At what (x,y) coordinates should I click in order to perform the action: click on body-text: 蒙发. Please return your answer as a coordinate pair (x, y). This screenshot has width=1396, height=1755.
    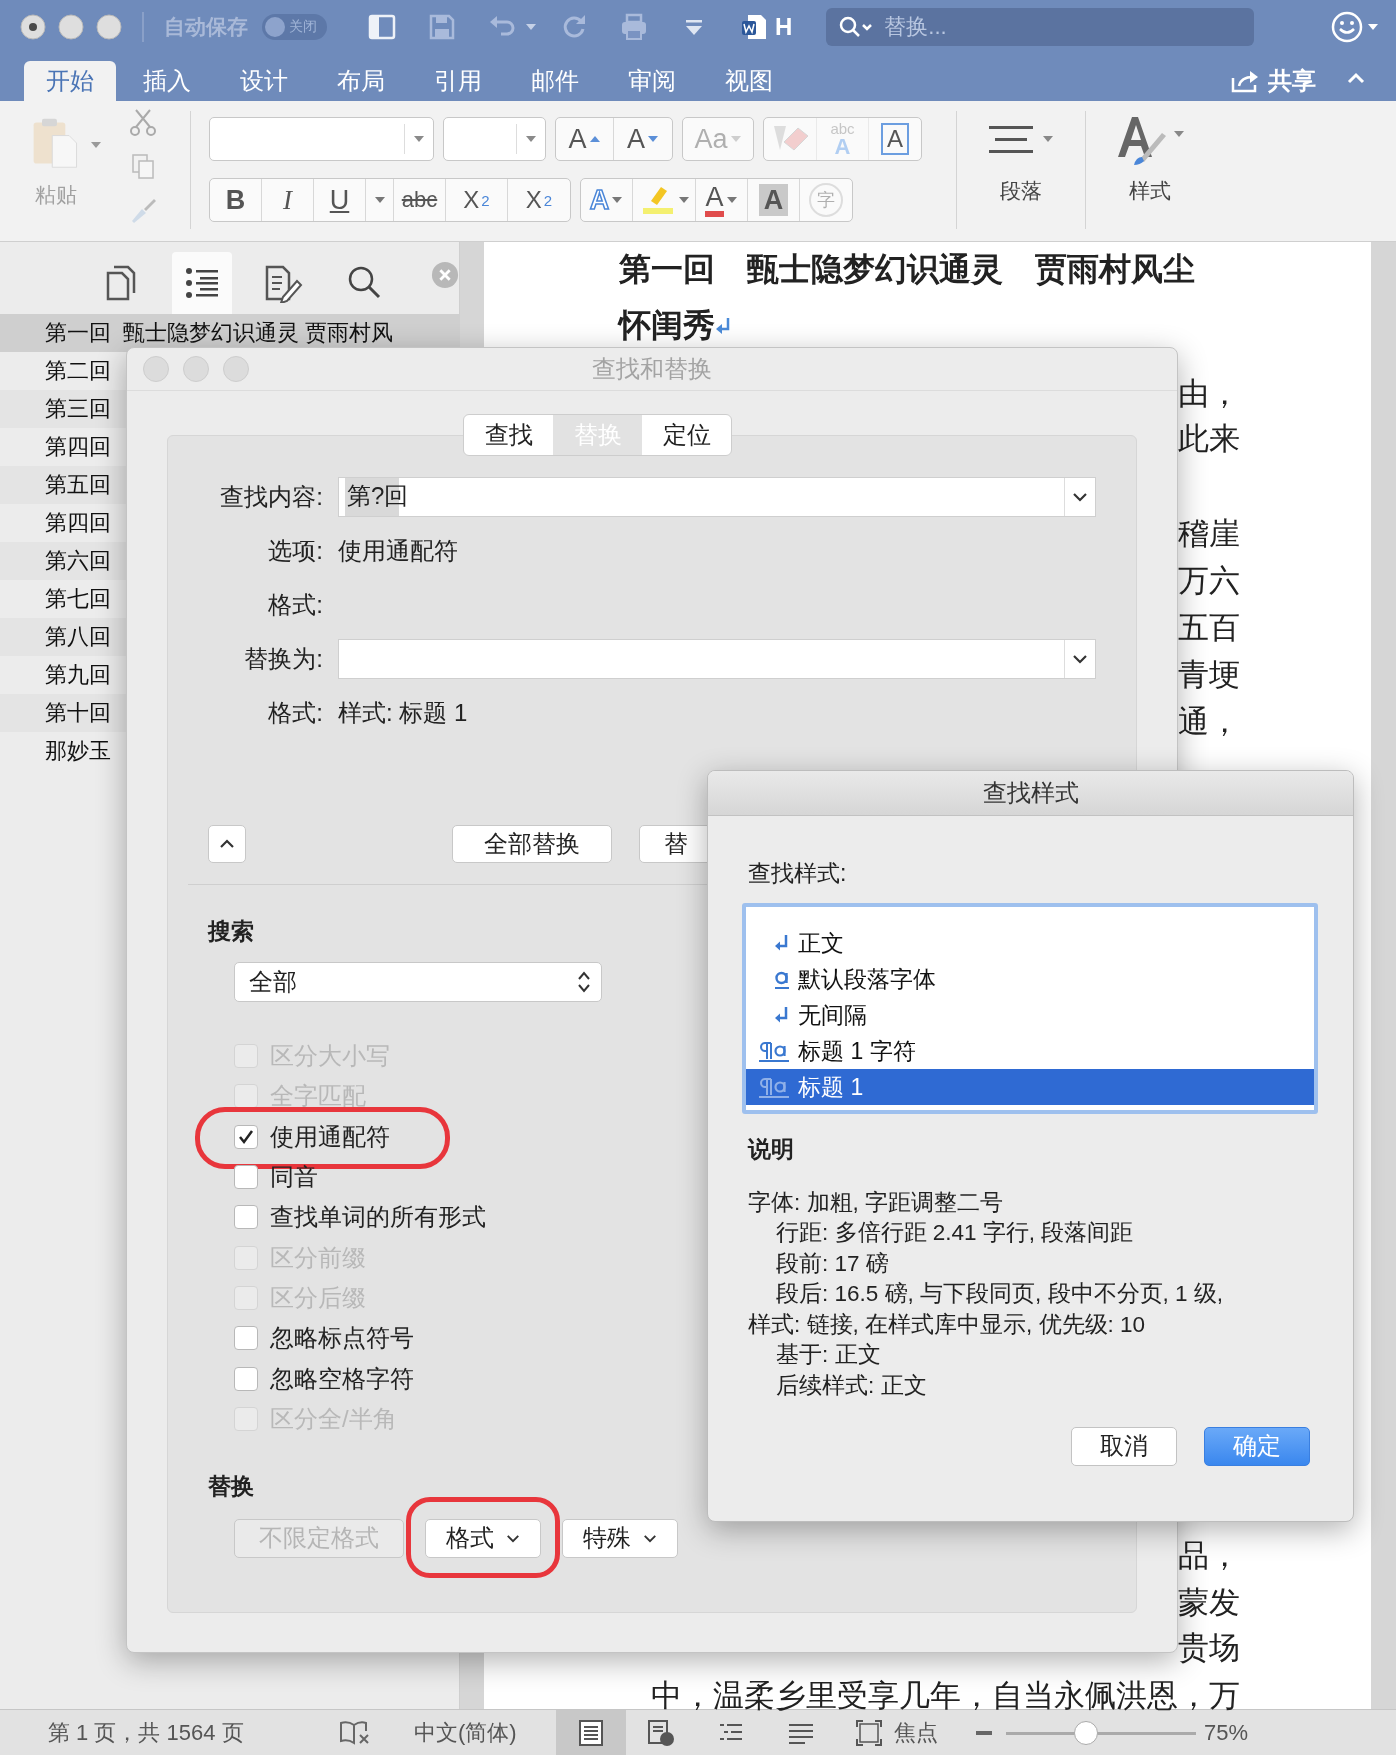
    Looking at the image, I should click on (1209, 1603).